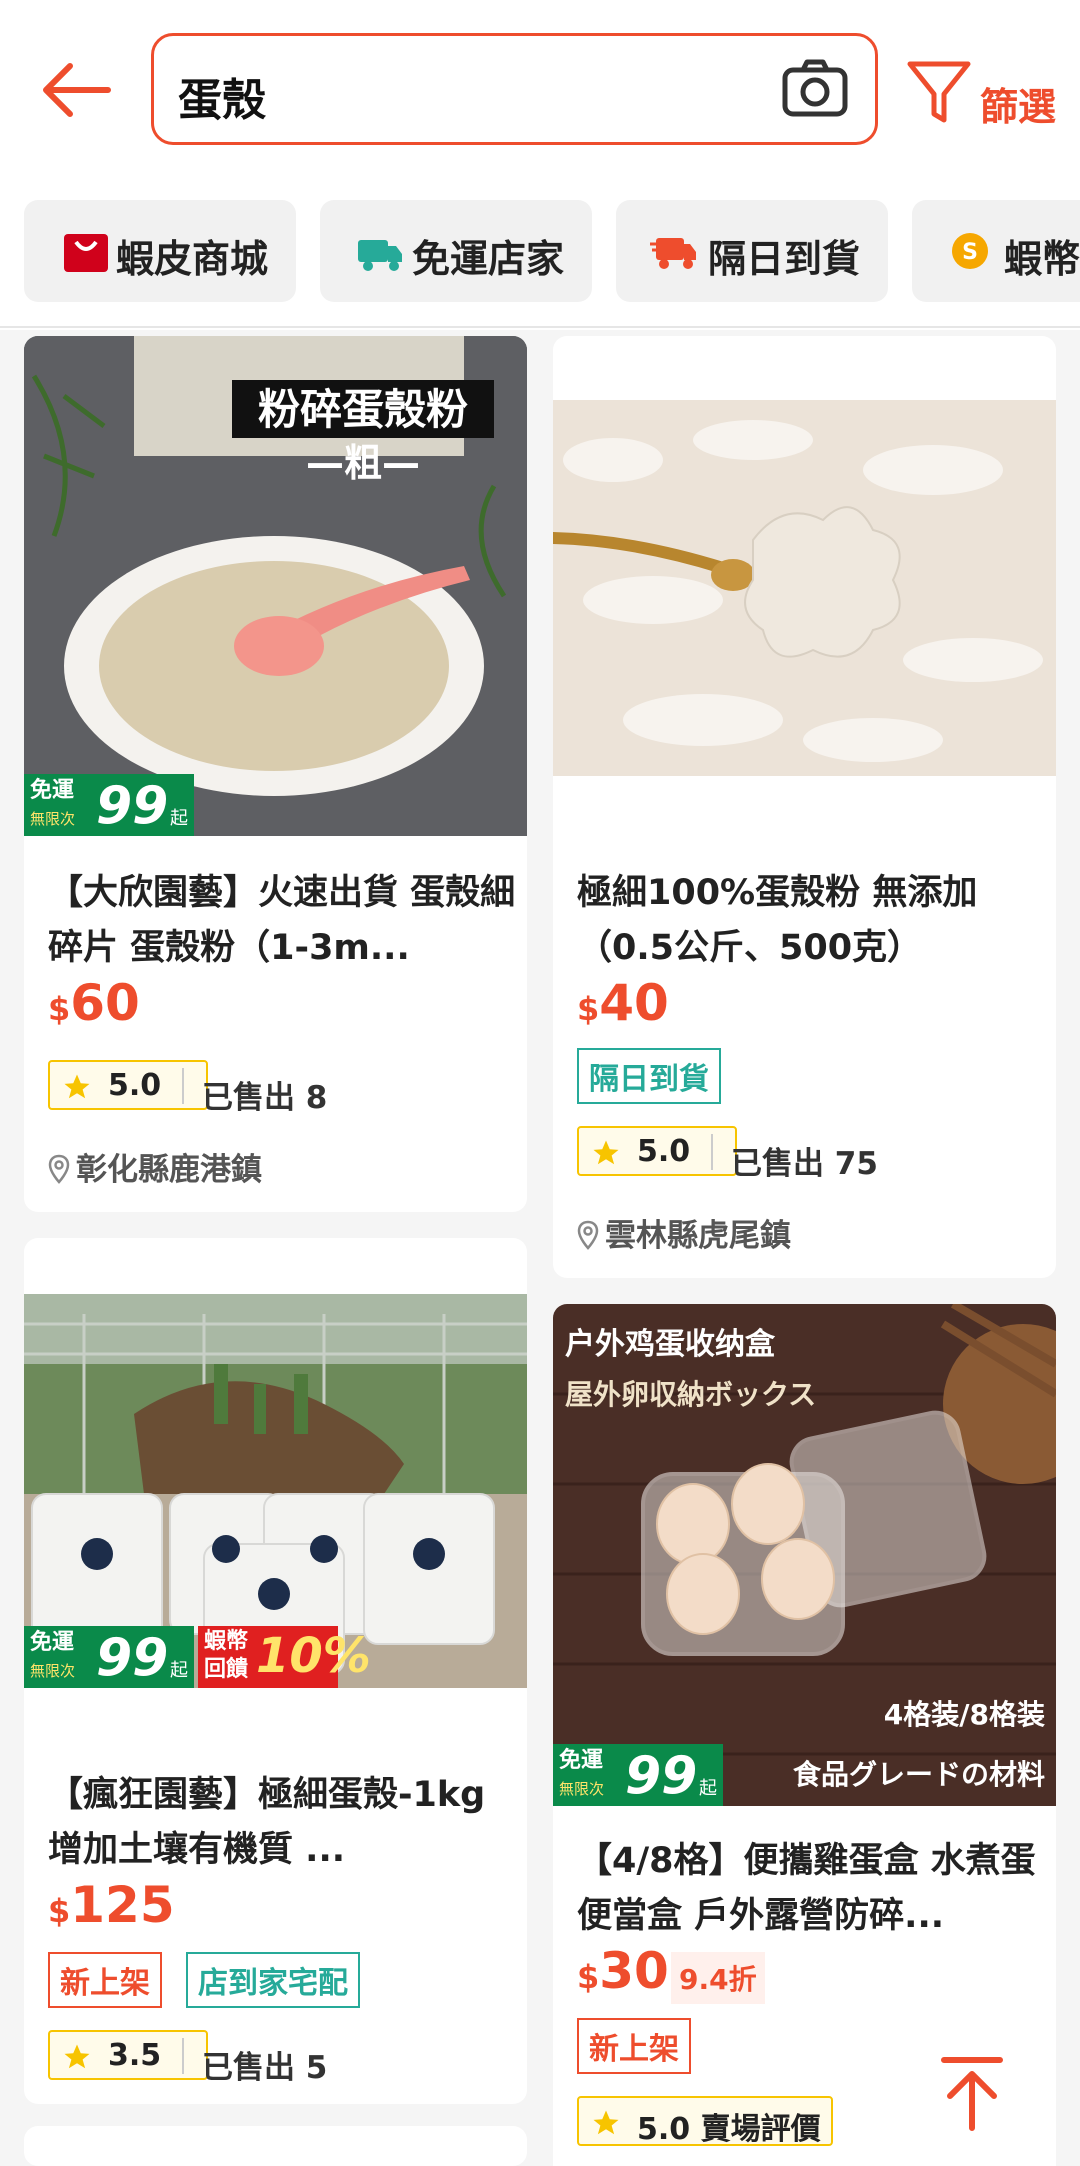 The width and height of the screenshot is (1080, 2166). Describe the element at coordinates (135, 2055) in the screenshot. I see `rating-score: 3.5` at that location.